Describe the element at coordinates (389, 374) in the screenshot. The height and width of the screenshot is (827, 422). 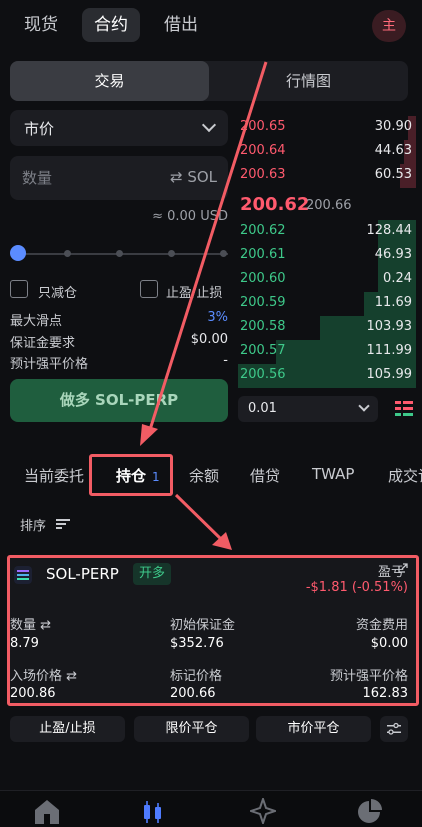
I see `bid-size: 105.99` at that location.